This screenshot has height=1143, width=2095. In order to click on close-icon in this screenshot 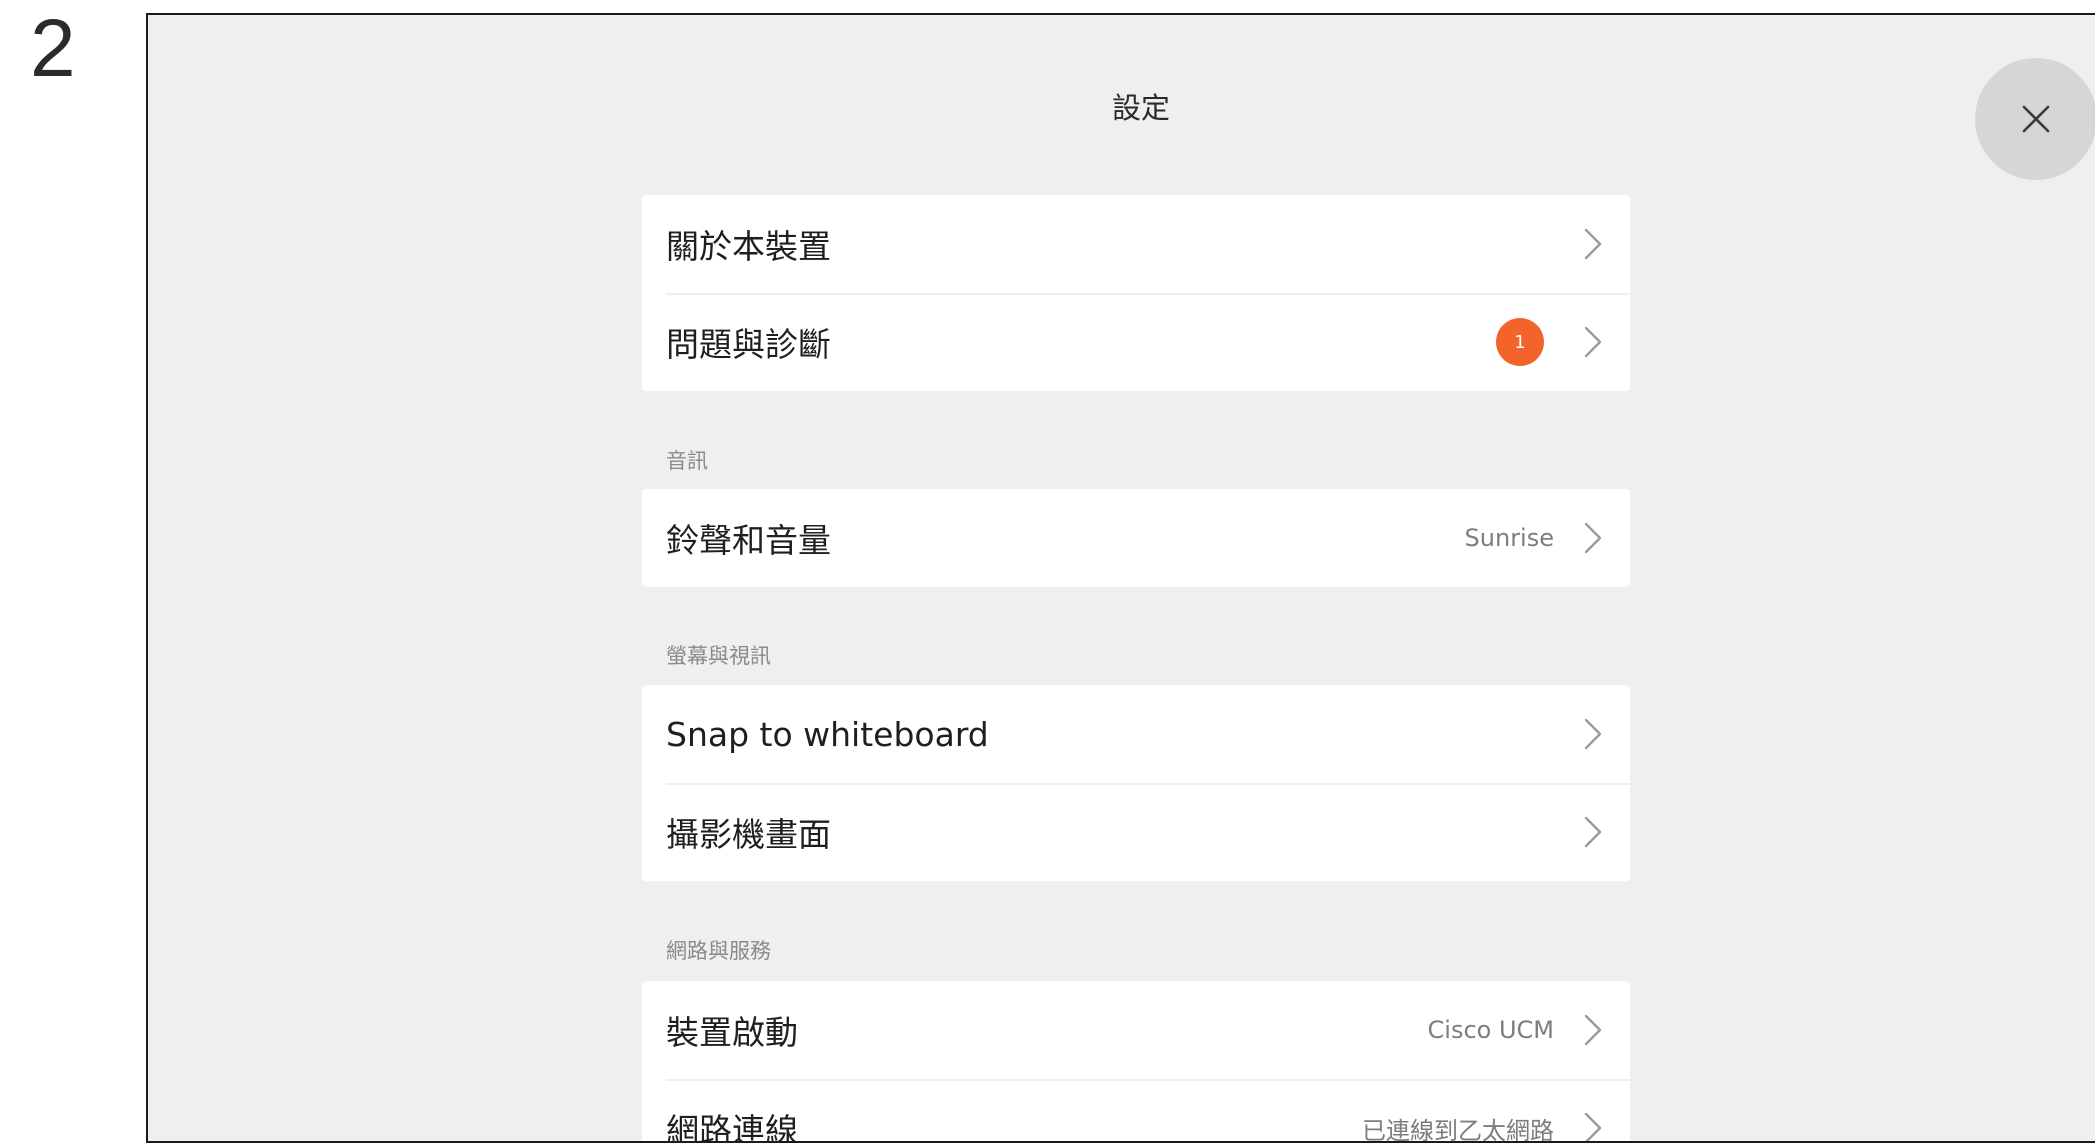, I will do `click(2036, 119)`.